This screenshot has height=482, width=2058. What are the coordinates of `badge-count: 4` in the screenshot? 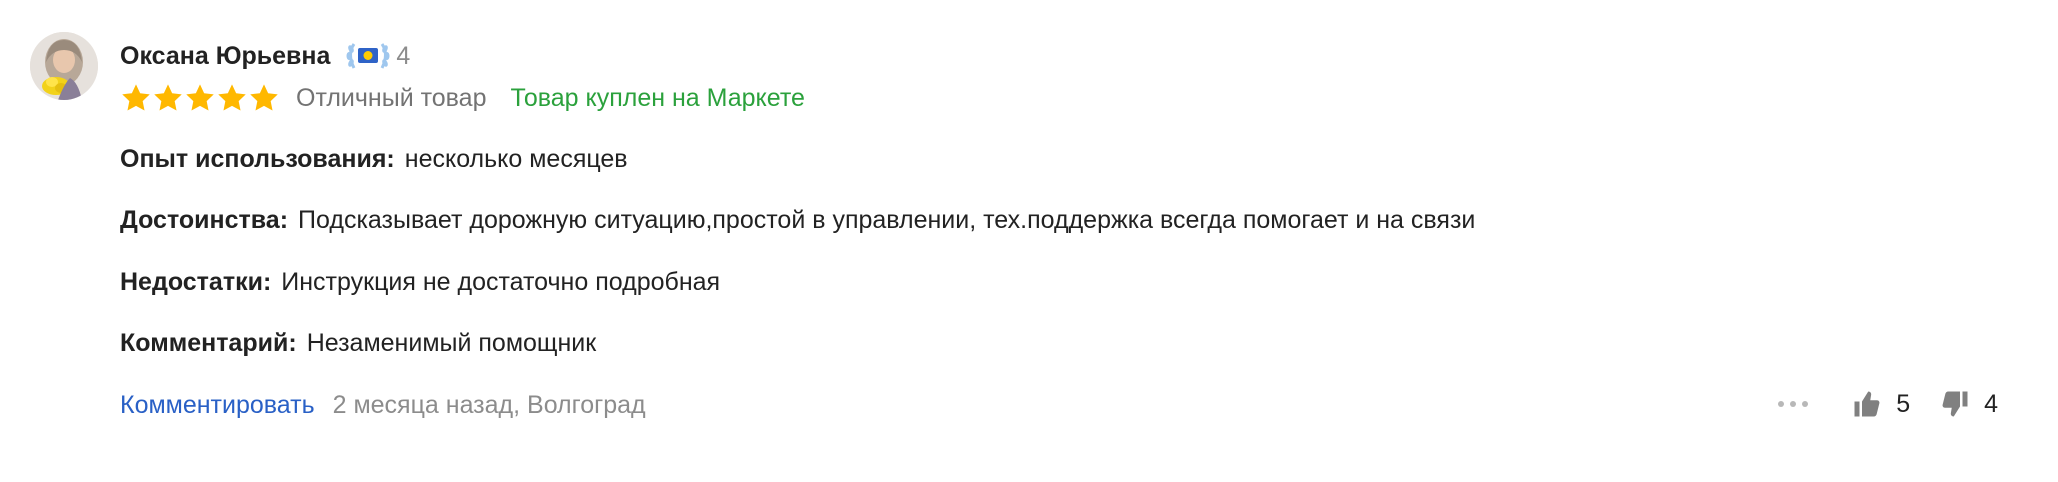 It's located at (403, 55).